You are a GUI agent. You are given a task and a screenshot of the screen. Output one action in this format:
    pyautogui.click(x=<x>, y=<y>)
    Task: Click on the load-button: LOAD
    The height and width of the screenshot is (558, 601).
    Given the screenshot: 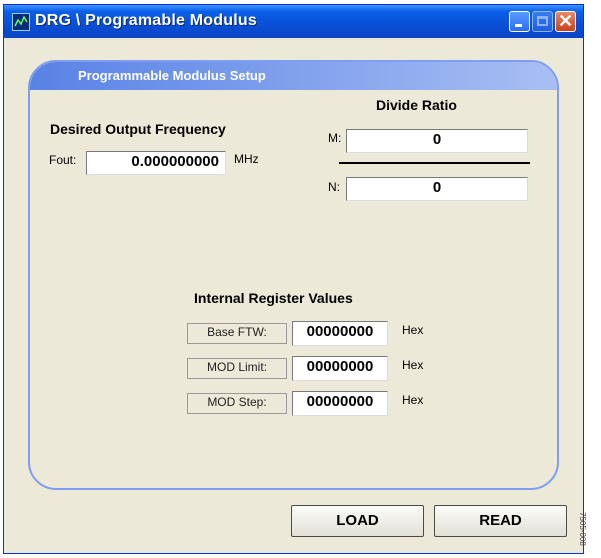 What is the action you would take?
    pyautogui.click(x=357, y=521)
    